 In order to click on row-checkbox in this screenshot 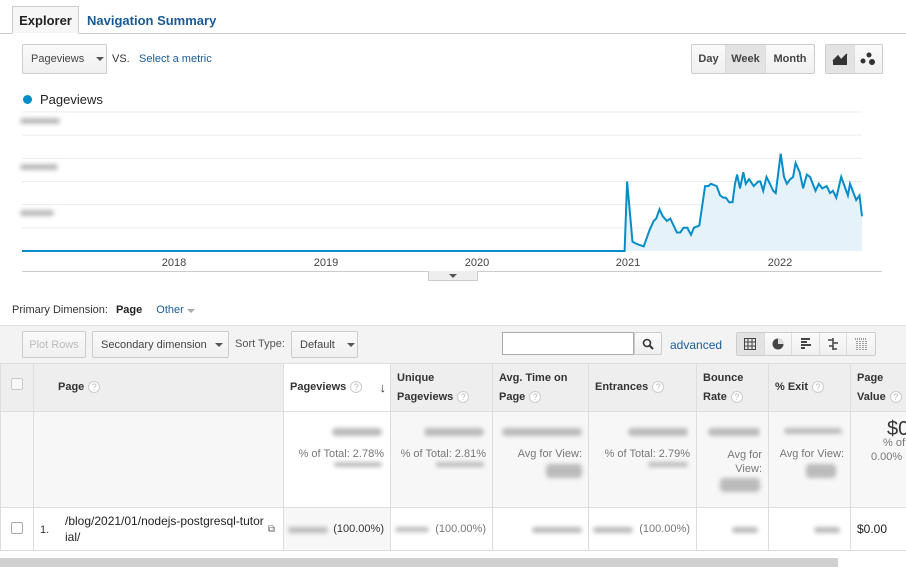, I will do `click(17, 527)`.